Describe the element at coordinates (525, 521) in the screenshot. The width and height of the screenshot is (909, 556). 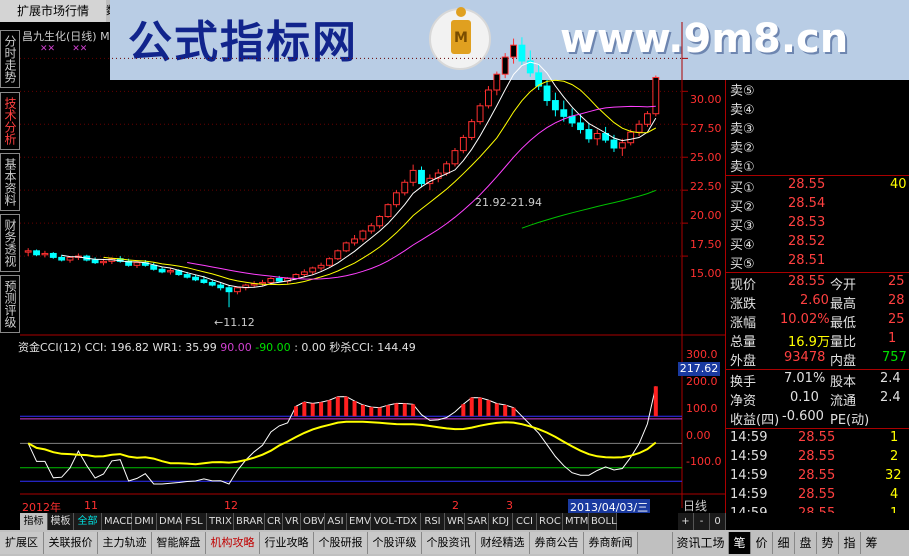
I see `indicator-tab-19: CCI` at that location.